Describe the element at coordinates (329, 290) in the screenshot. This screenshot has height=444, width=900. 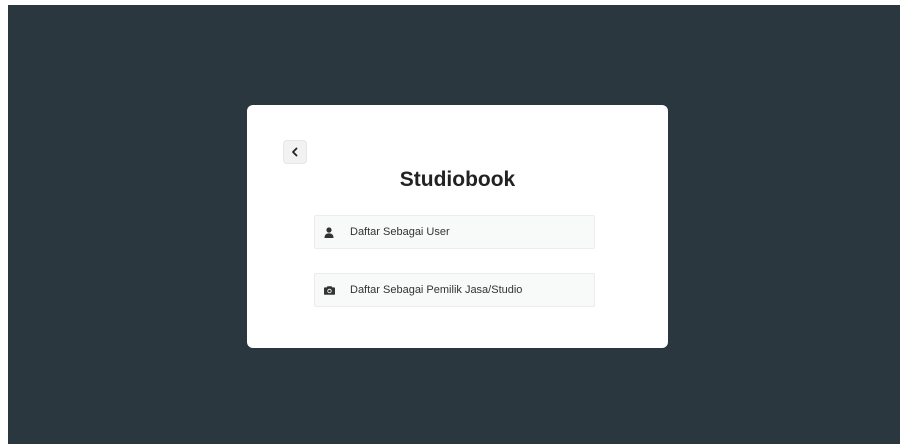
I see `camera-icon` at that location.